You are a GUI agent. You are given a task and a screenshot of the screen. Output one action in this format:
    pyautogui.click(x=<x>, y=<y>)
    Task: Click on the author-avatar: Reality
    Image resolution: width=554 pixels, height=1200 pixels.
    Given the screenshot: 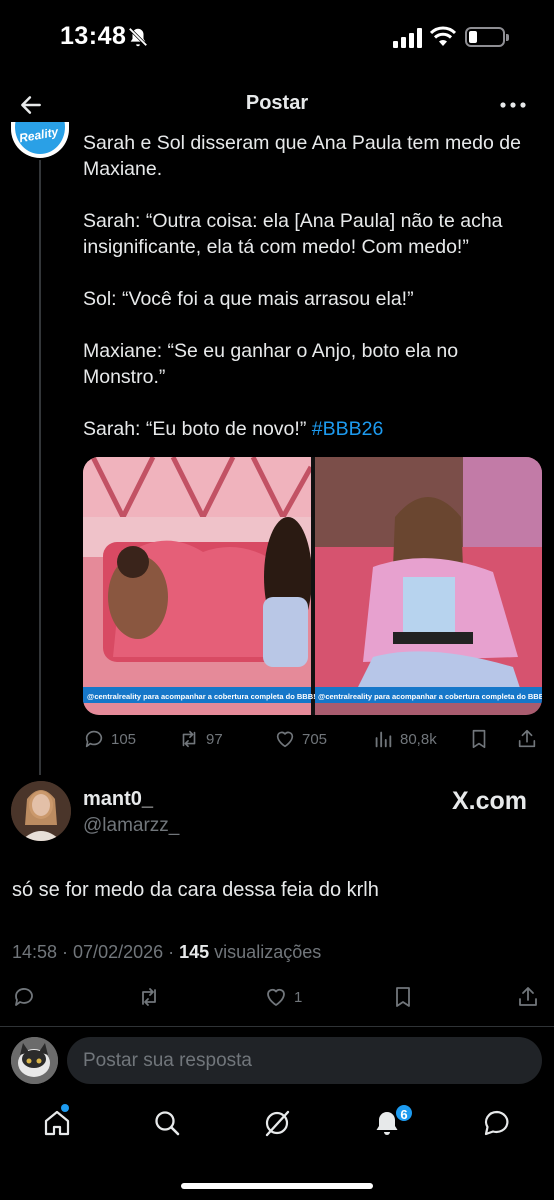 What is the action you would take?
    pyautogui.click(x=40, y=140)
    